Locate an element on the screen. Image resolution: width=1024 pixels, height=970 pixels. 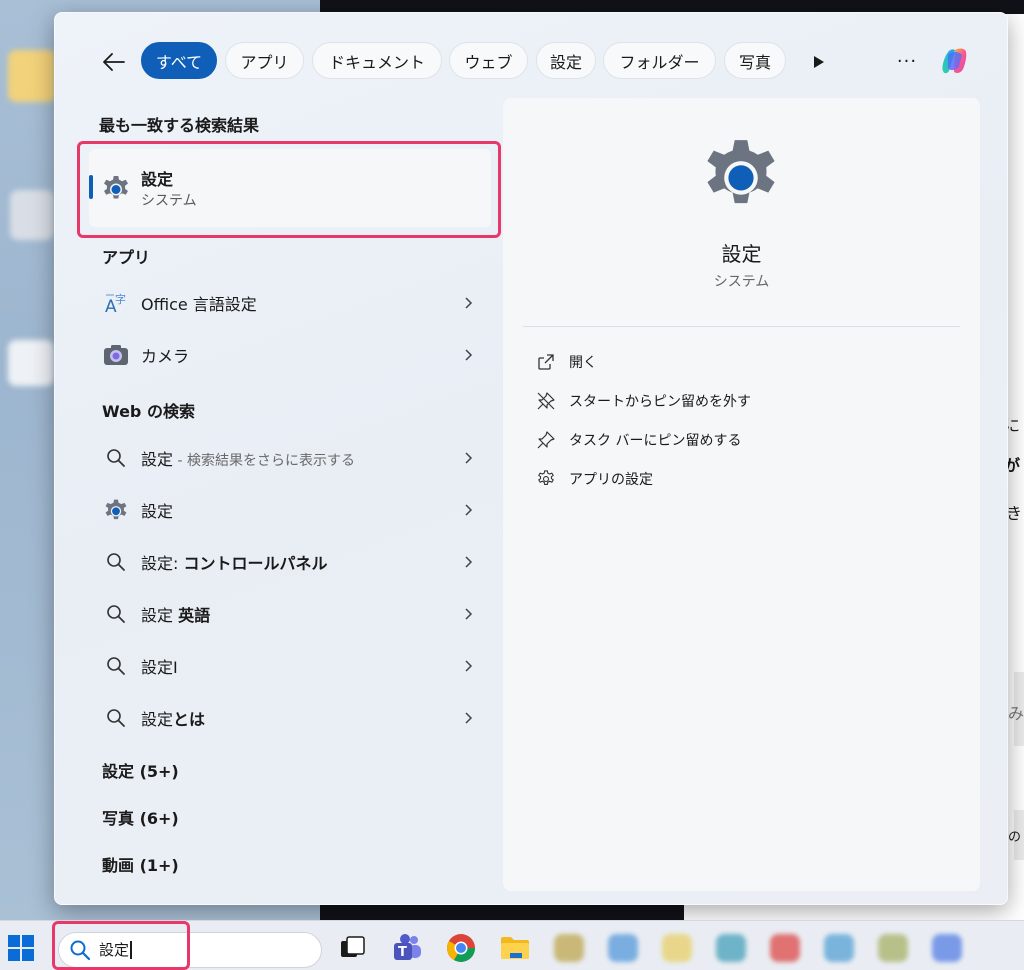
task-view-button is located at coordinates (353, 948).